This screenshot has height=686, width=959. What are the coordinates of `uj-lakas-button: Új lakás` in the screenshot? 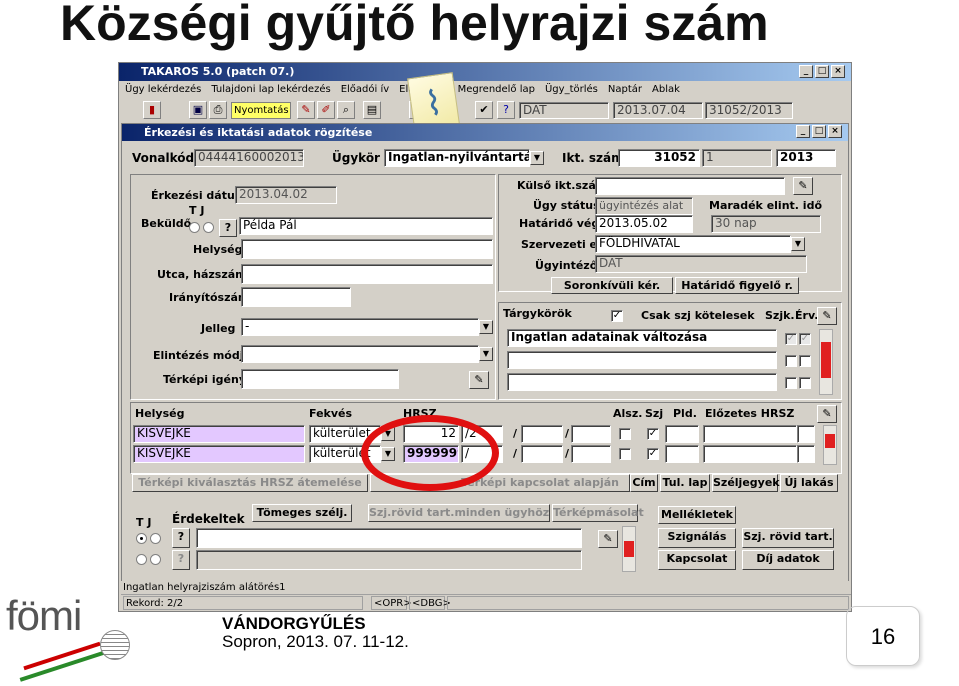 It's located at (809, 483).